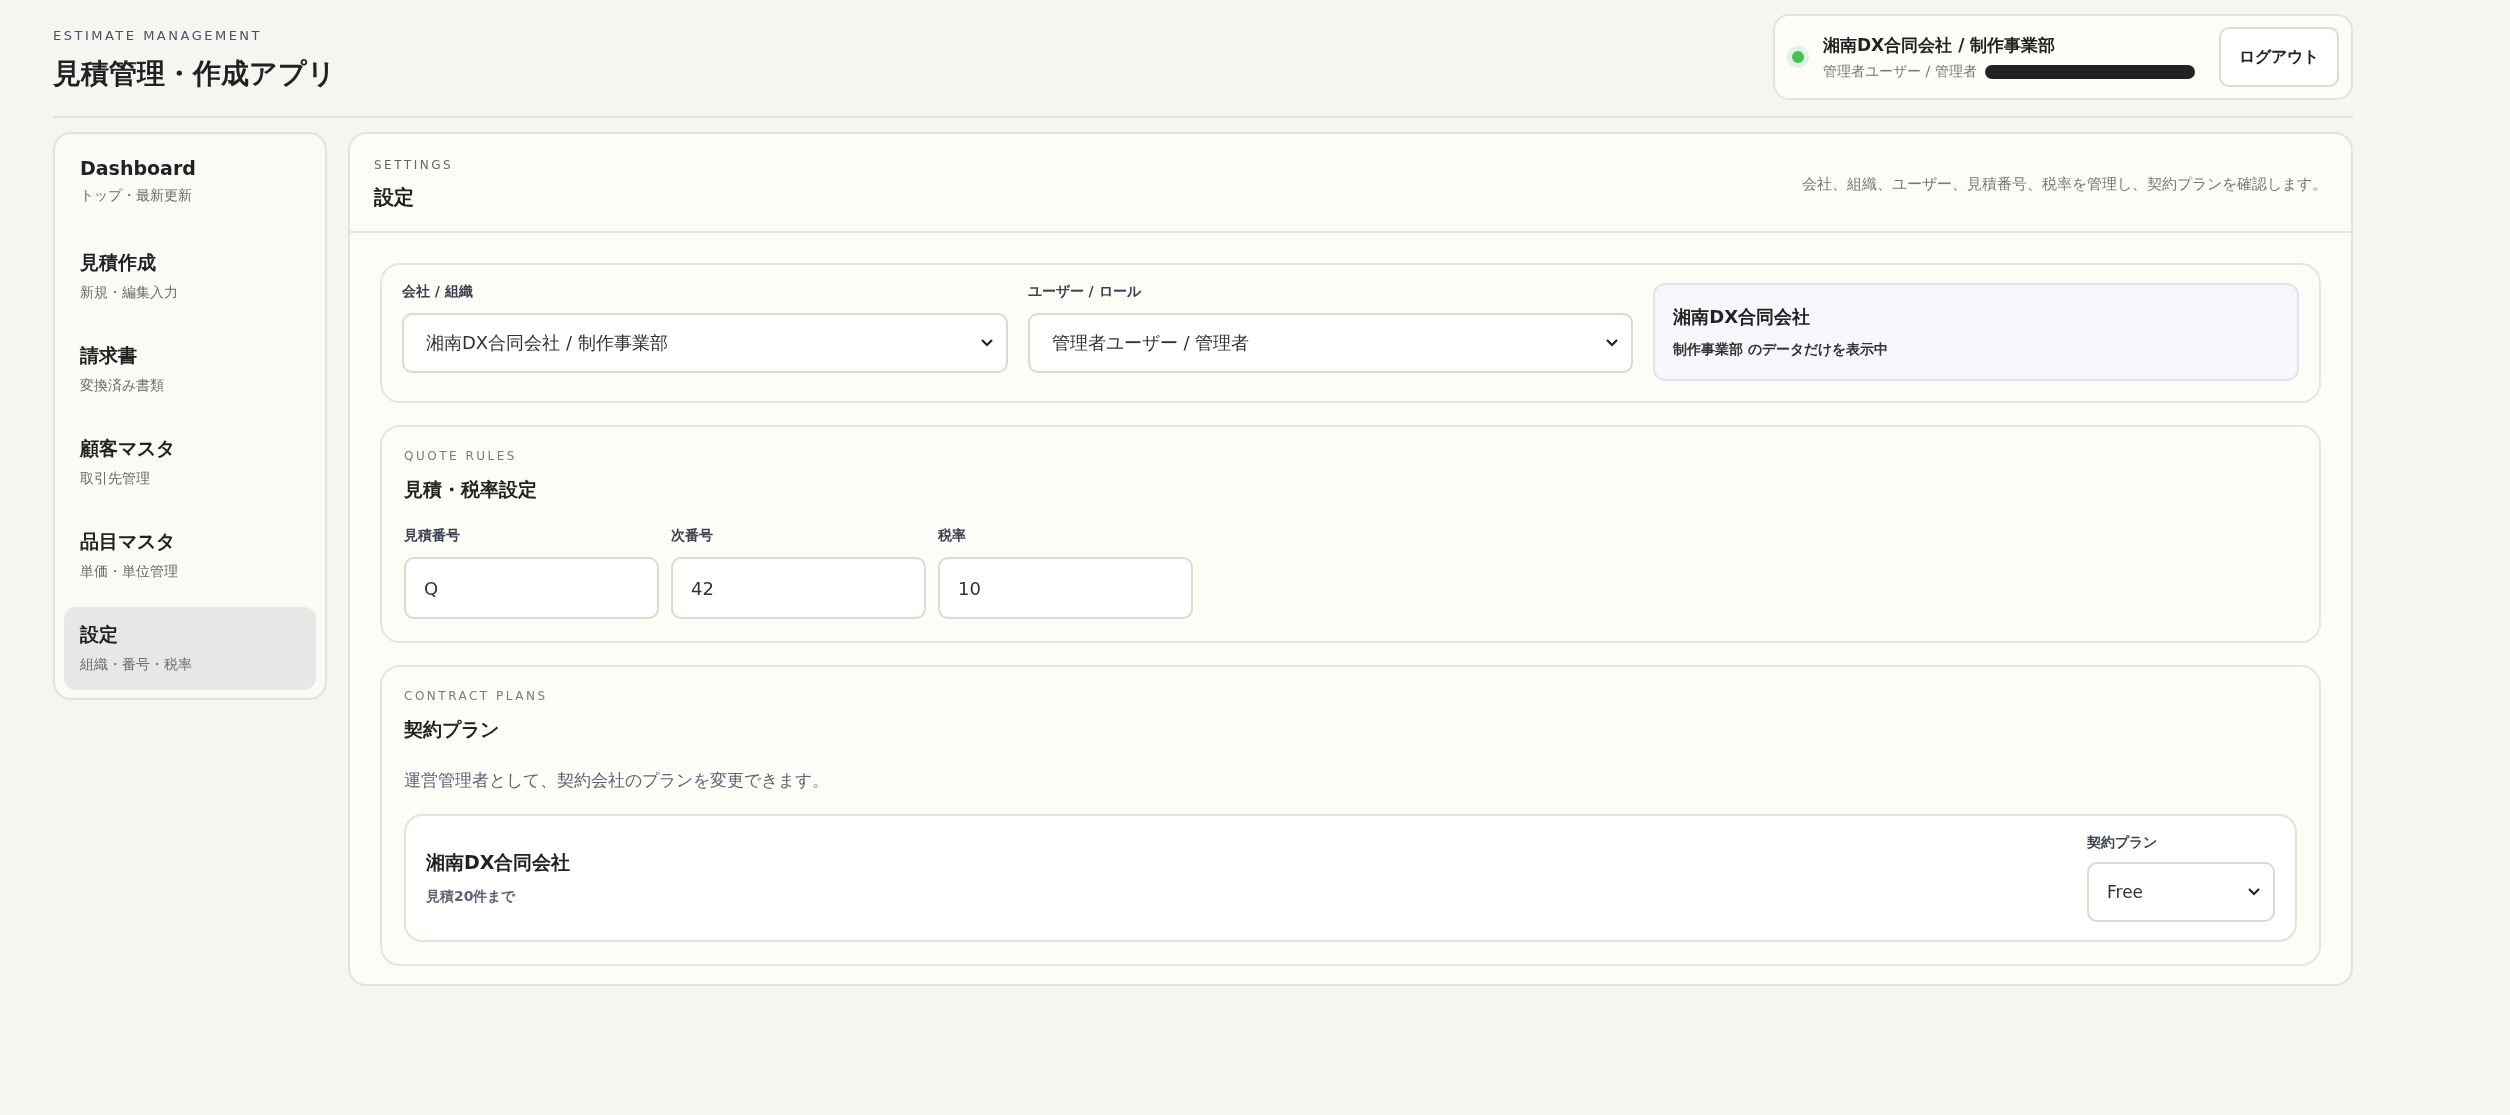  Describe the element at coordinates (128, 541) in the screenshot. I see `sidebar-item-label: 品目マスタ` at that location.